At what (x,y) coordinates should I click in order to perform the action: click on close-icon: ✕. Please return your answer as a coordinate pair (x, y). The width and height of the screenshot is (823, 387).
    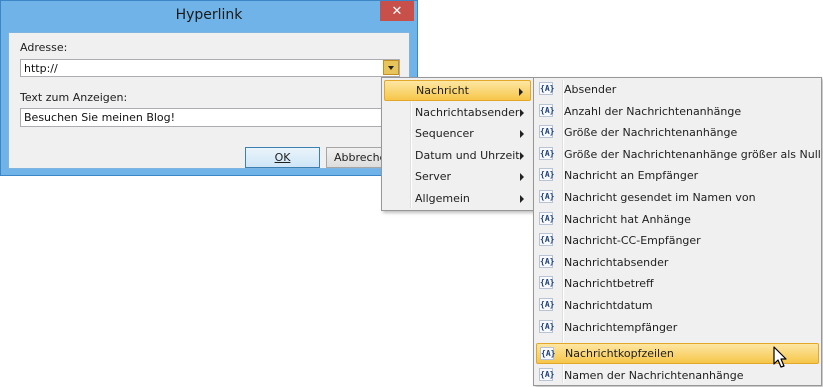
    Looking at the image, I should click on (397, 11).